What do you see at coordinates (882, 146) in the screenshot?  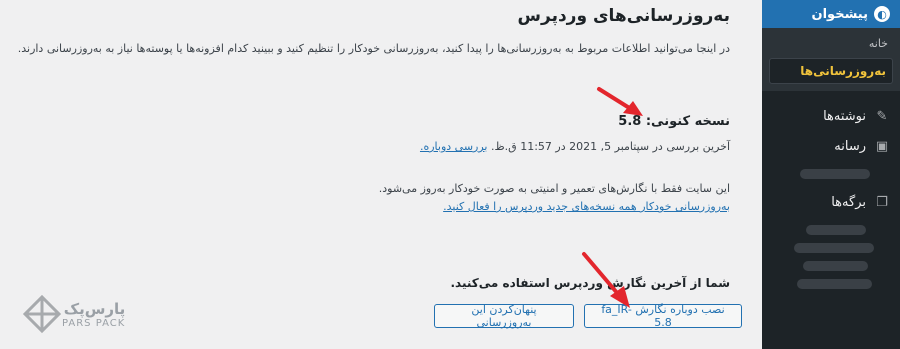 I see `media-icon: ▣` at bounding box center [882, 146].